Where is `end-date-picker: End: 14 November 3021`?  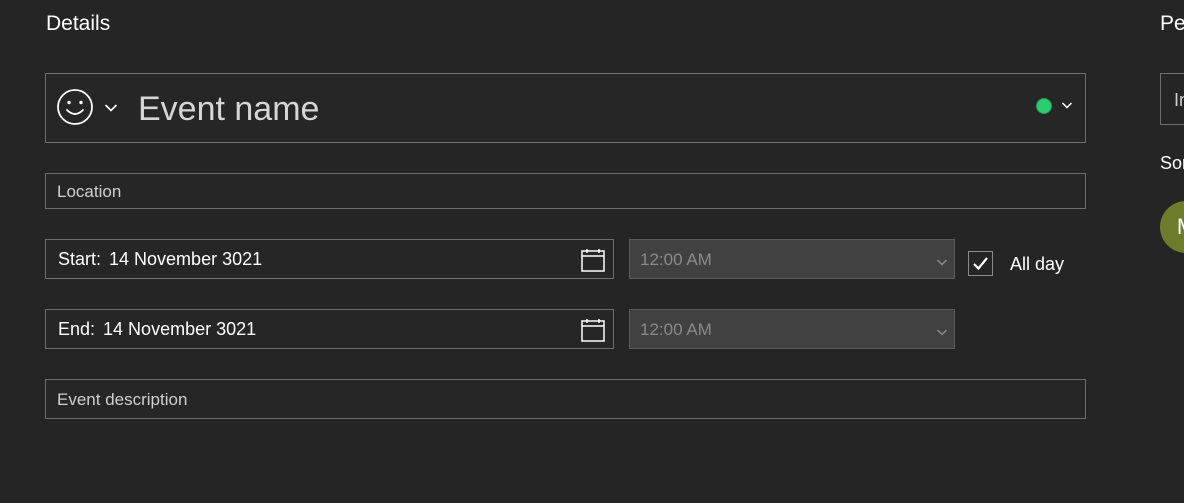
end-date-picker: End: 14 November 3021 is located at coordinates (329, 329).